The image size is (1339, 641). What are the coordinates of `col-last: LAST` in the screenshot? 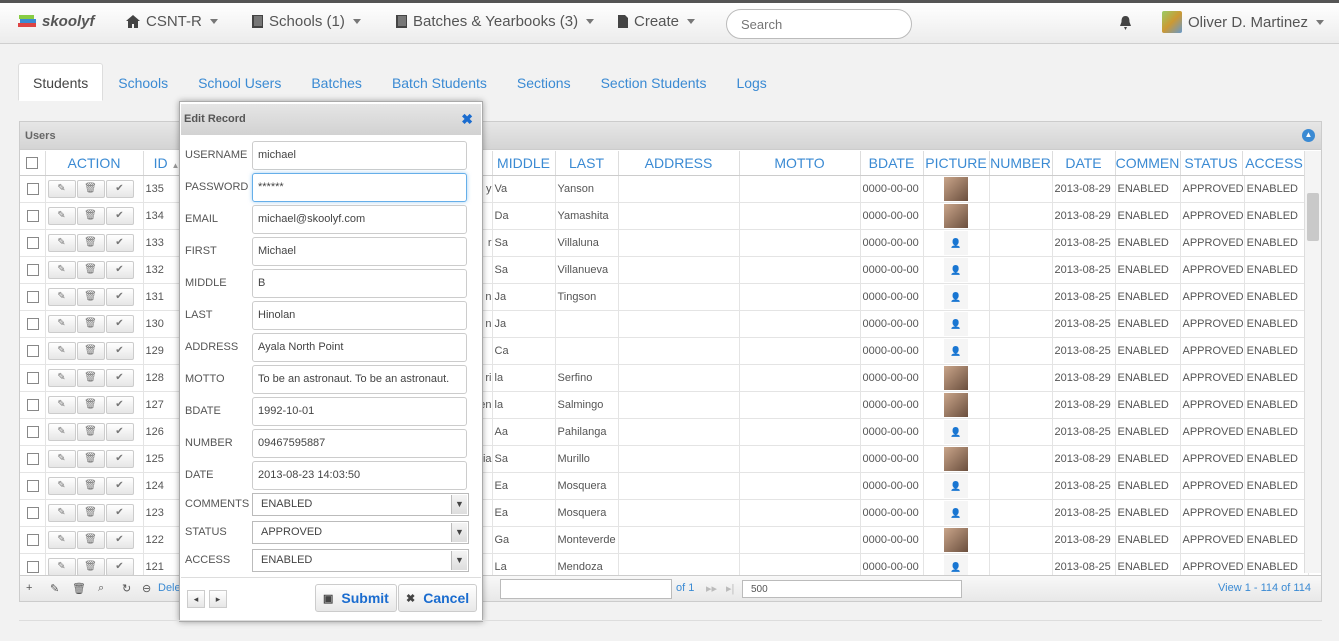 It's located at (587, 163).